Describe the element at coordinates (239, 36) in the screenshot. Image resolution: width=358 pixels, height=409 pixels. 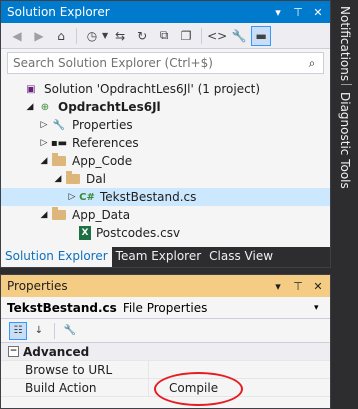
I see `properties-wrench-icon: 🔧` at that location.